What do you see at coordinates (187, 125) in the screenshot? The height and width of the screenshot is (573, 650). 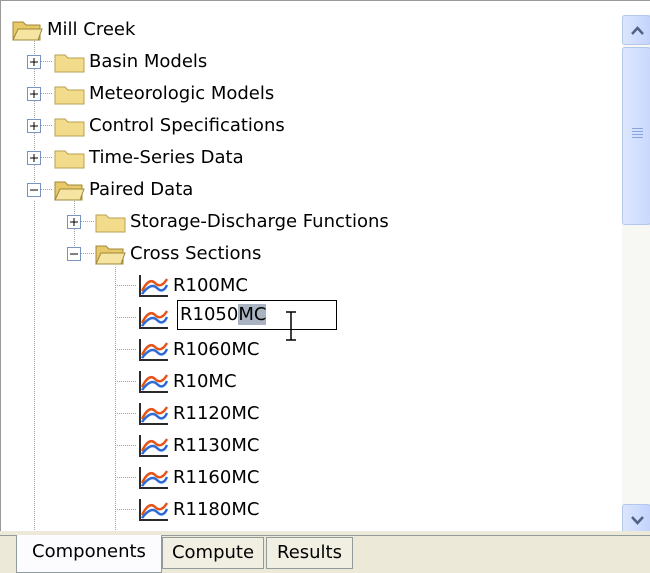 I see `tree-node-label: Control Specifications` at bounding box center [187, 125].